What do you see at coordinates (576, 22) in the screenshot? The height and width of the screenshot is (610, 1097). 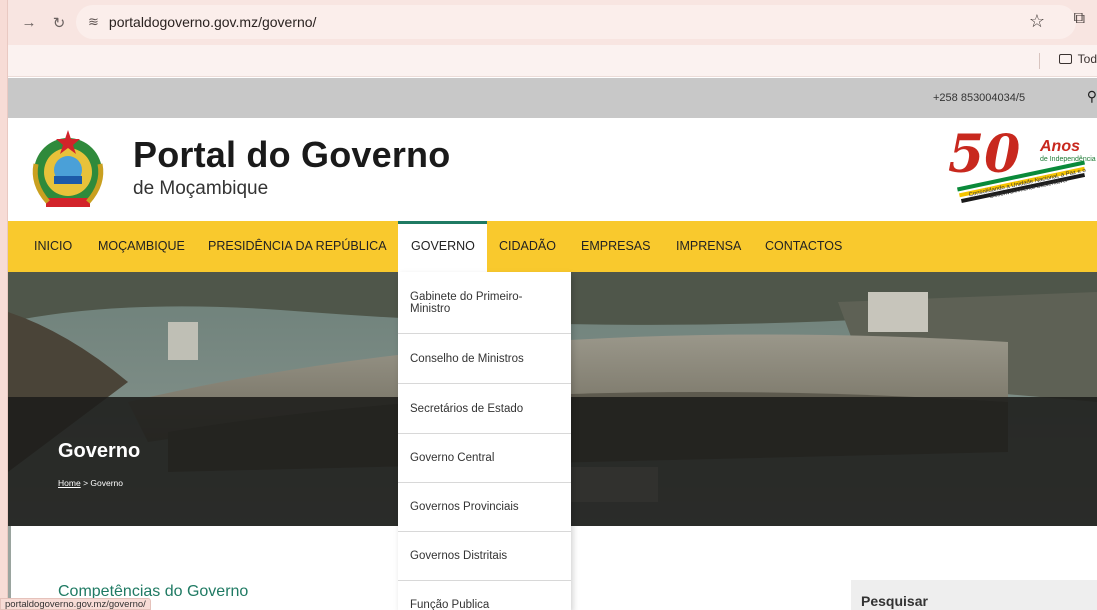 I see `address-bar: ≋ portaldogoverno.gov.mz/governo/` at bounding box center [576, 22].